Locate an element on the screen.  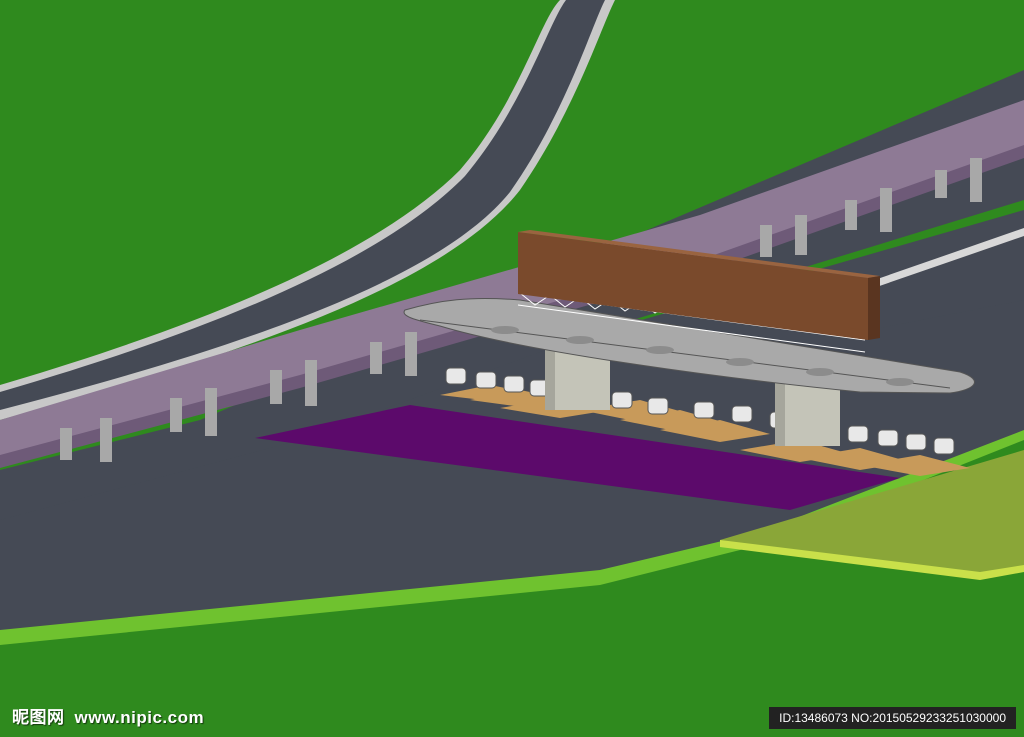
image-id-badge: ID:13486073 NO:20150529233251030000 is located at coordinates (892, 718).